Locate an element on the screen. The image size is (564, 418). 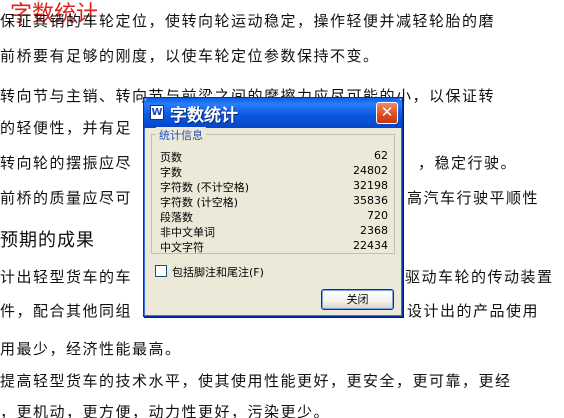
document-line: 前桥要有足够的刚度，以使车轮定位参数保持不变。 is located at coordinates (190, 56).